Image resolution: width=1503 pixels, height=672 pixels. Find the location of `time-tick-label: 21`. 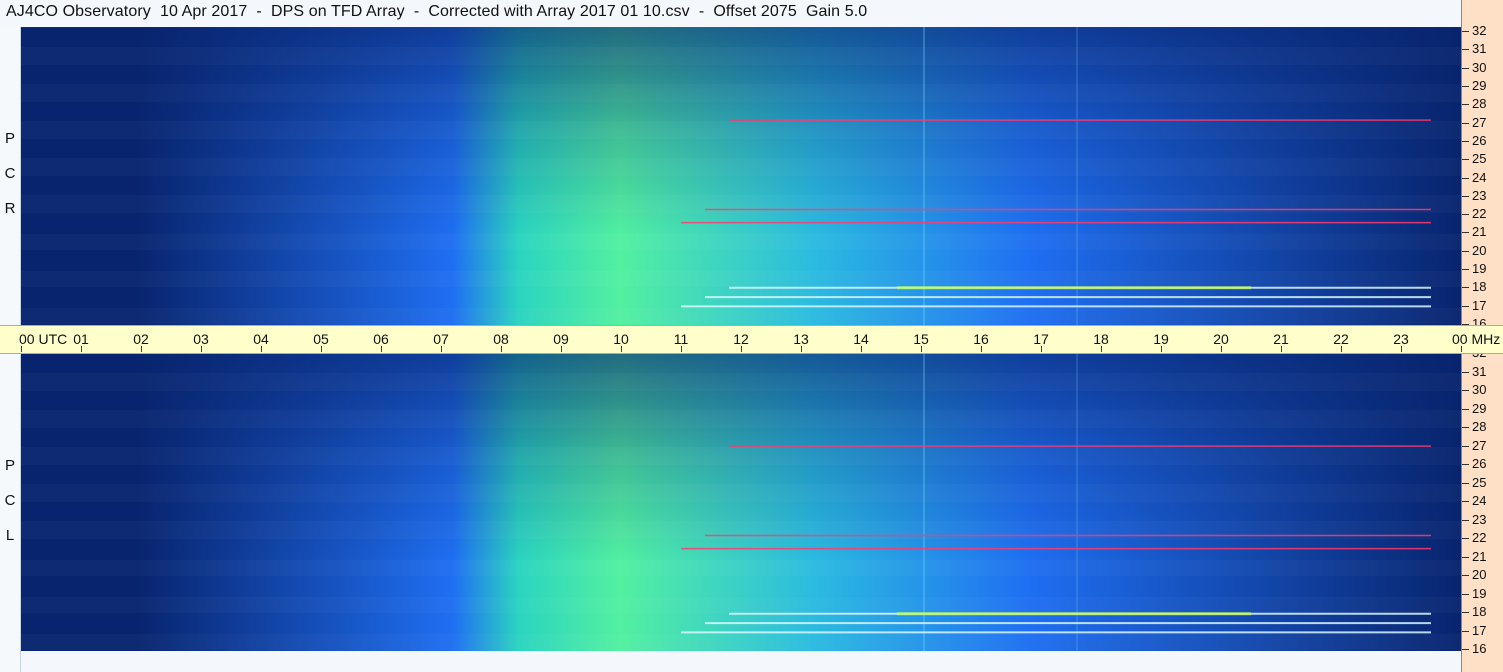

time-tick-label: 21 is located at coordinates (1281, 339).